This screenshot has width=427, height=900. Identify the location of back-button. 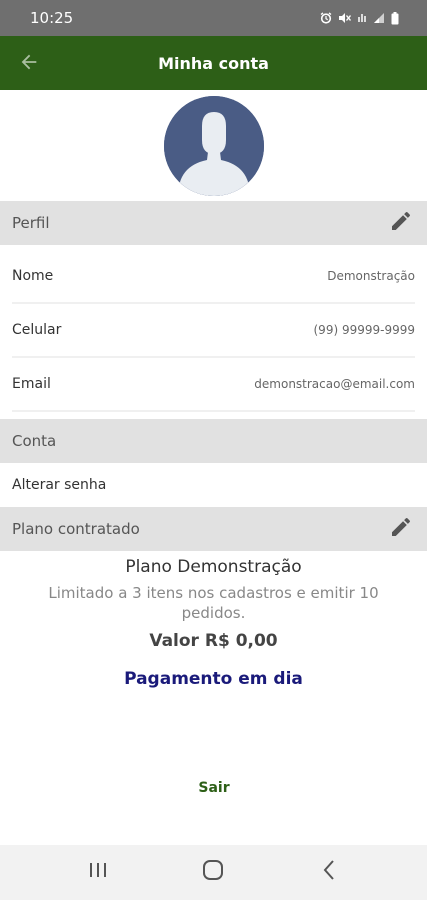
(29, 64).